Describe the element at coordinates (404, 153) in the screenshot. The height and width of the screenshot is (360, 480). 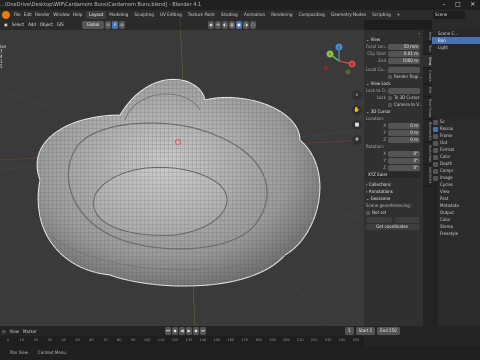
I see `cursor-rotation-x: 0°` at that location.